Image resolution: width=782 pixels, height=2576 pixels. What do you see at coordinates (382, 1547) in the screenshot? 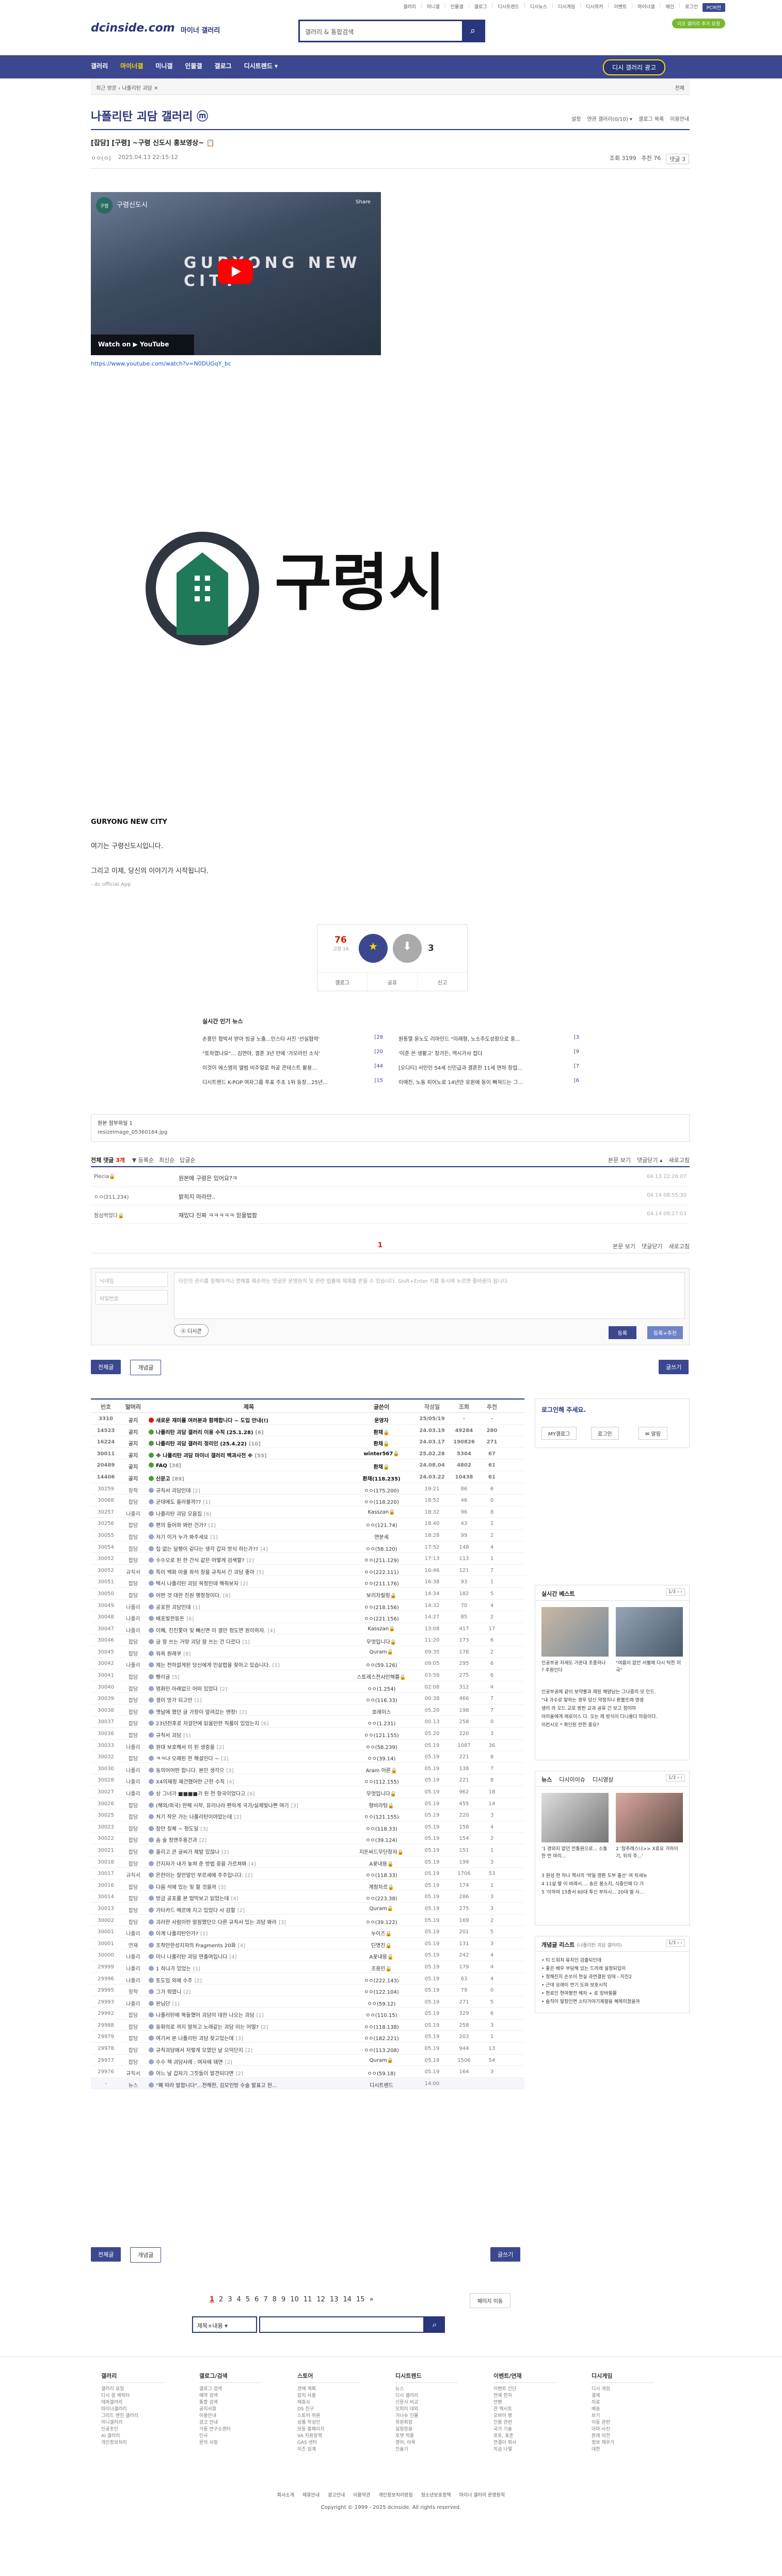
I see `post-writer: ㅇㅇ(58.120)` at bounding box center [382, 1547].